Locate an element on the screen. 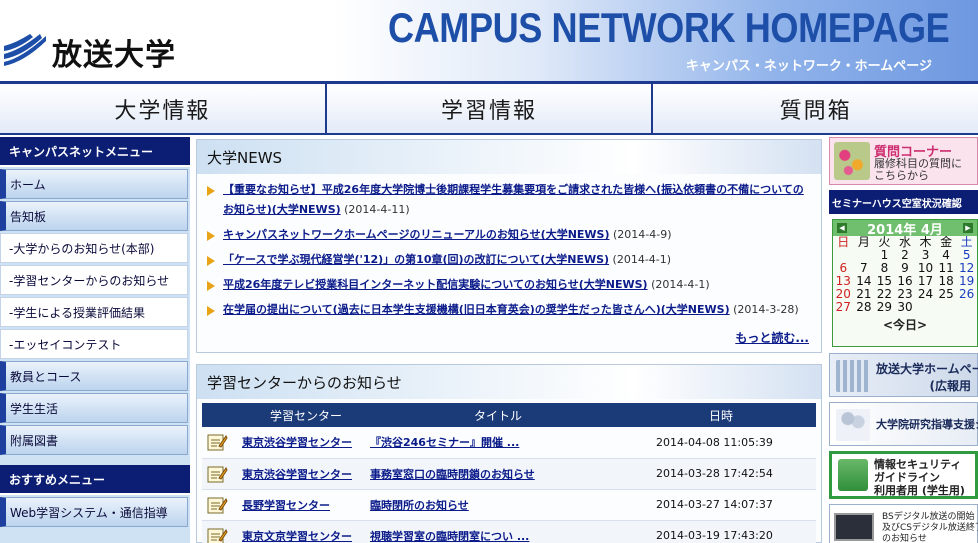 Image resolution: width=978 pixels, height=543 pixels. ouj-homepage-banner: 放送大学ホームページ (広報用 is located at coordinates (903, 375).